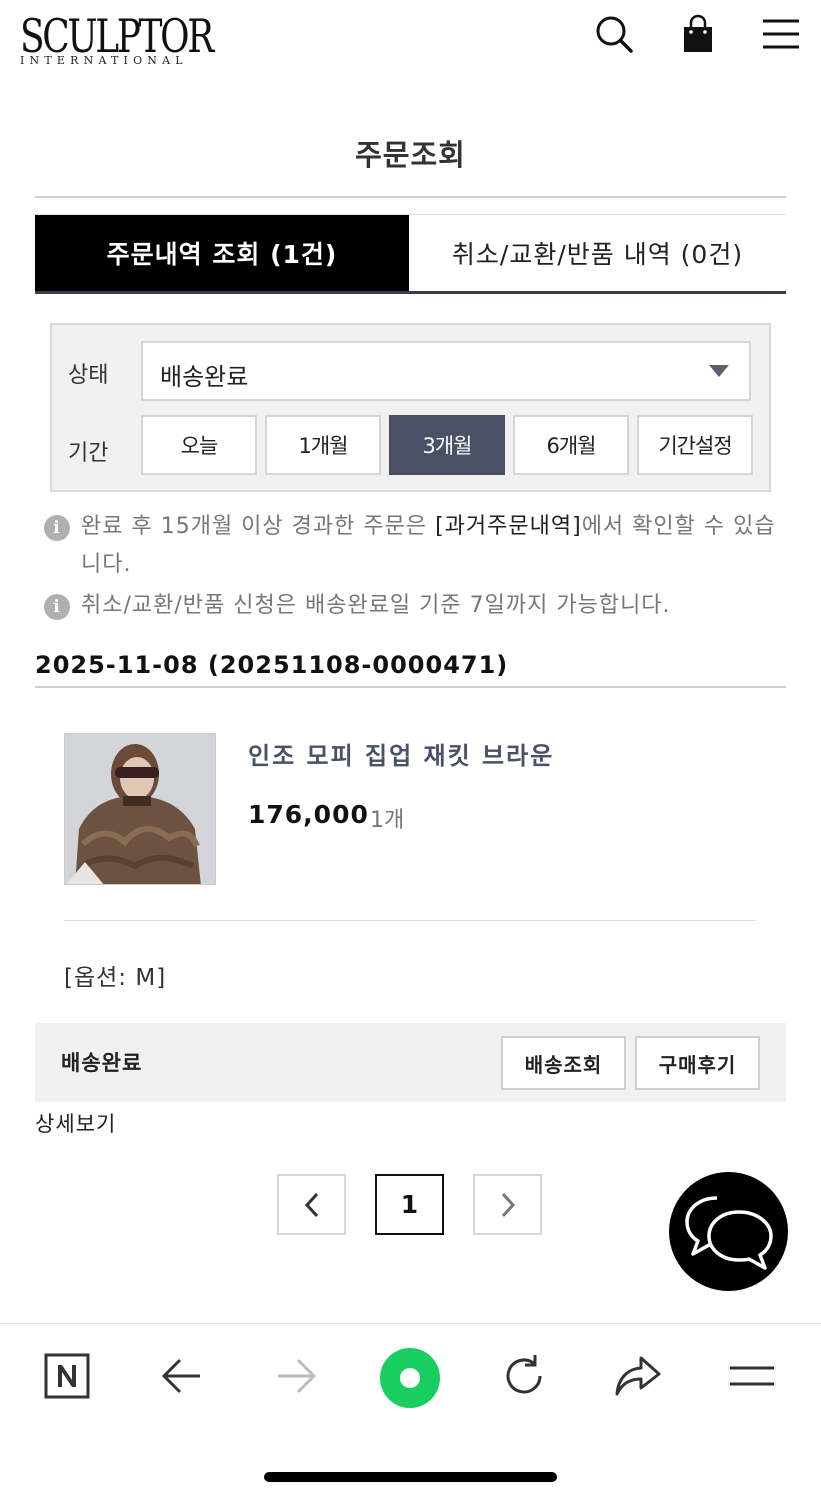  What do you see at coordinates (401, 753) in the screenshot?
I see `product-name: 인조 모피 집업 재킷 브라운` at bounding box center [401, 753].